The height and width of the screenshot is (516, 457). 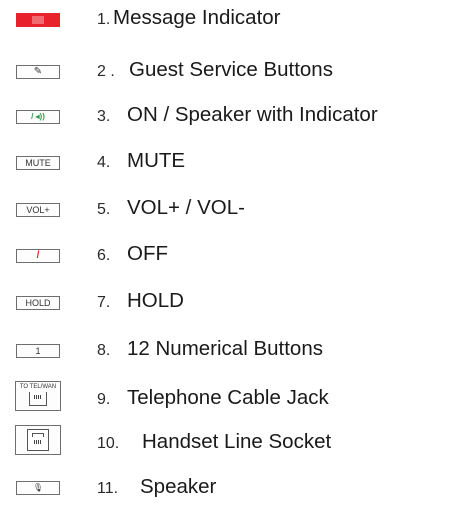 What do you see at coordinates (228, 489) in the screenshot?
I see `legend-row-speaker: 🎙 11. Speaker` at bounding box center [228, 489].